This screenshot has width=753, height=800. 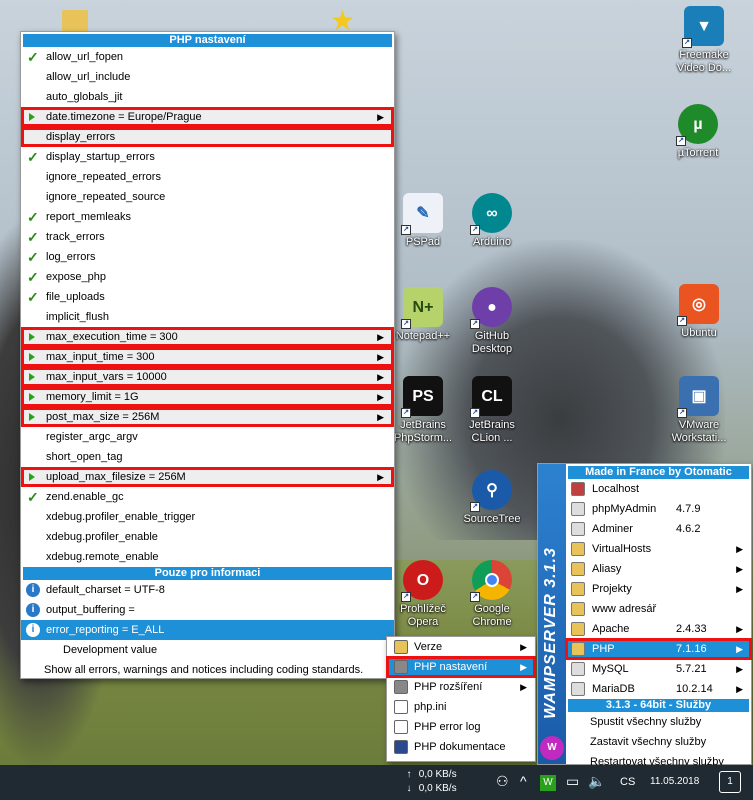 I want to click on desktop-icon-ubuntu: ◎ ↗ Ubuntu, so click(x=699, y=312).